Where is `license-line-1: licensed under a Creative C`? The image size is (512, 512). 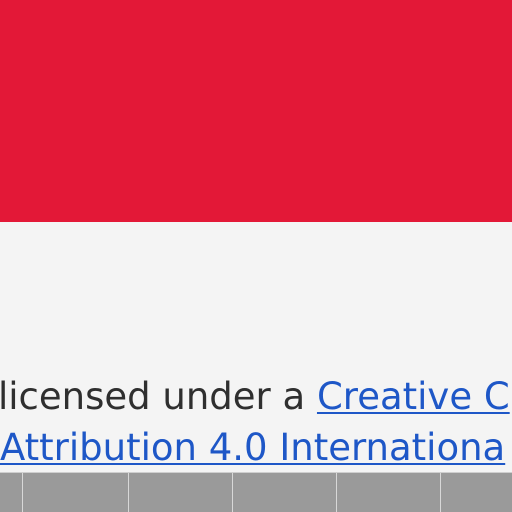
license-line-1: licensed under a Creative C is located at coordinates (255, 397).